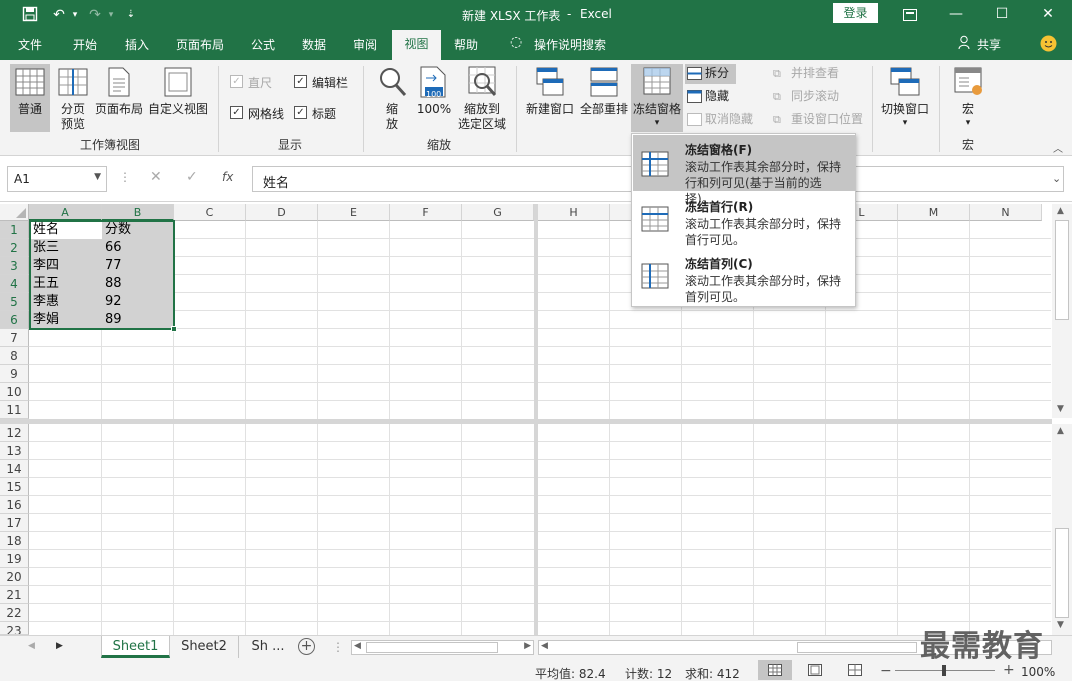 The width and height of the screenshot is (1072, 681). What do you see at coordinates (314, 44) in the screenshot?
I see `tab-data: 数据` at bounding box center [314, 44].